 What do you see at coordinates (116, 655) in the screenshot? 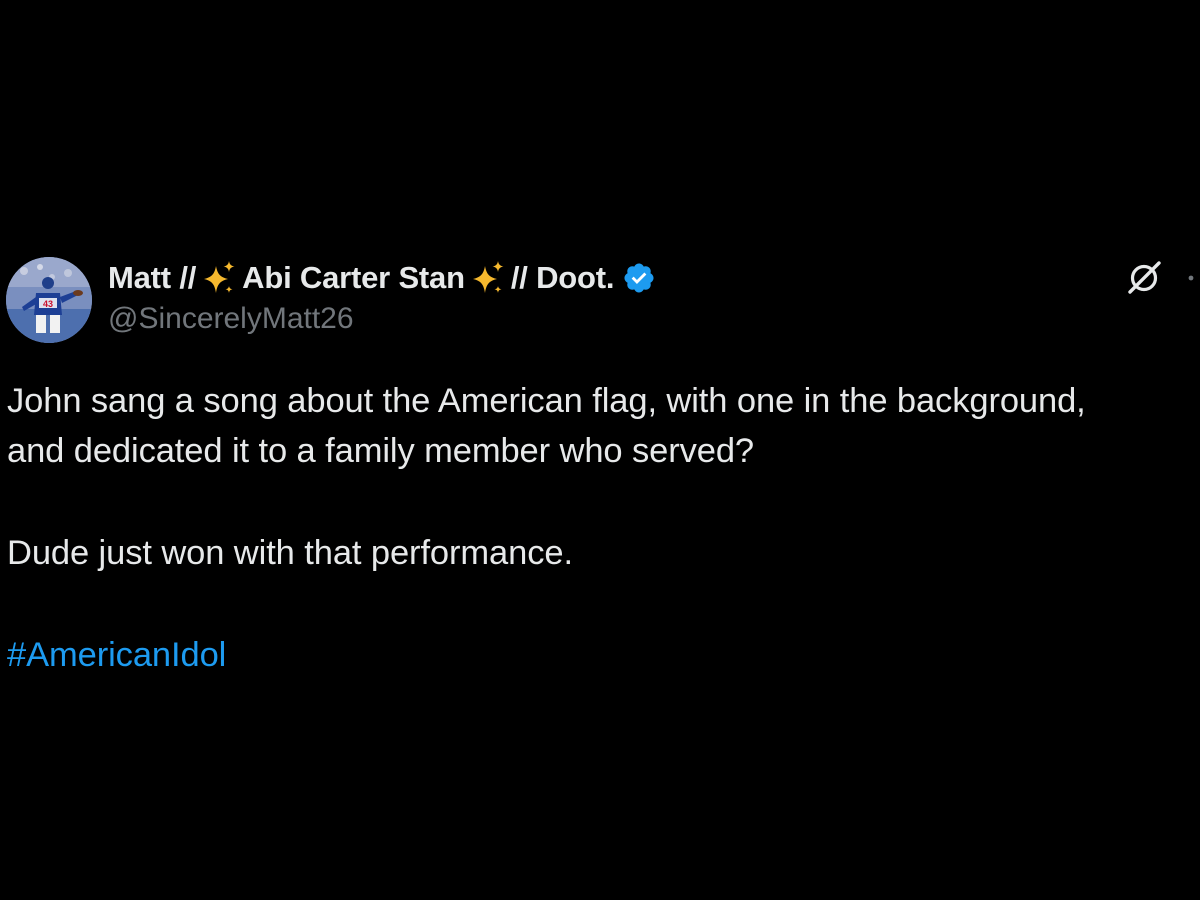
I see `hashtag-link: #AmericanIdol` at bounding box center [116, 655].